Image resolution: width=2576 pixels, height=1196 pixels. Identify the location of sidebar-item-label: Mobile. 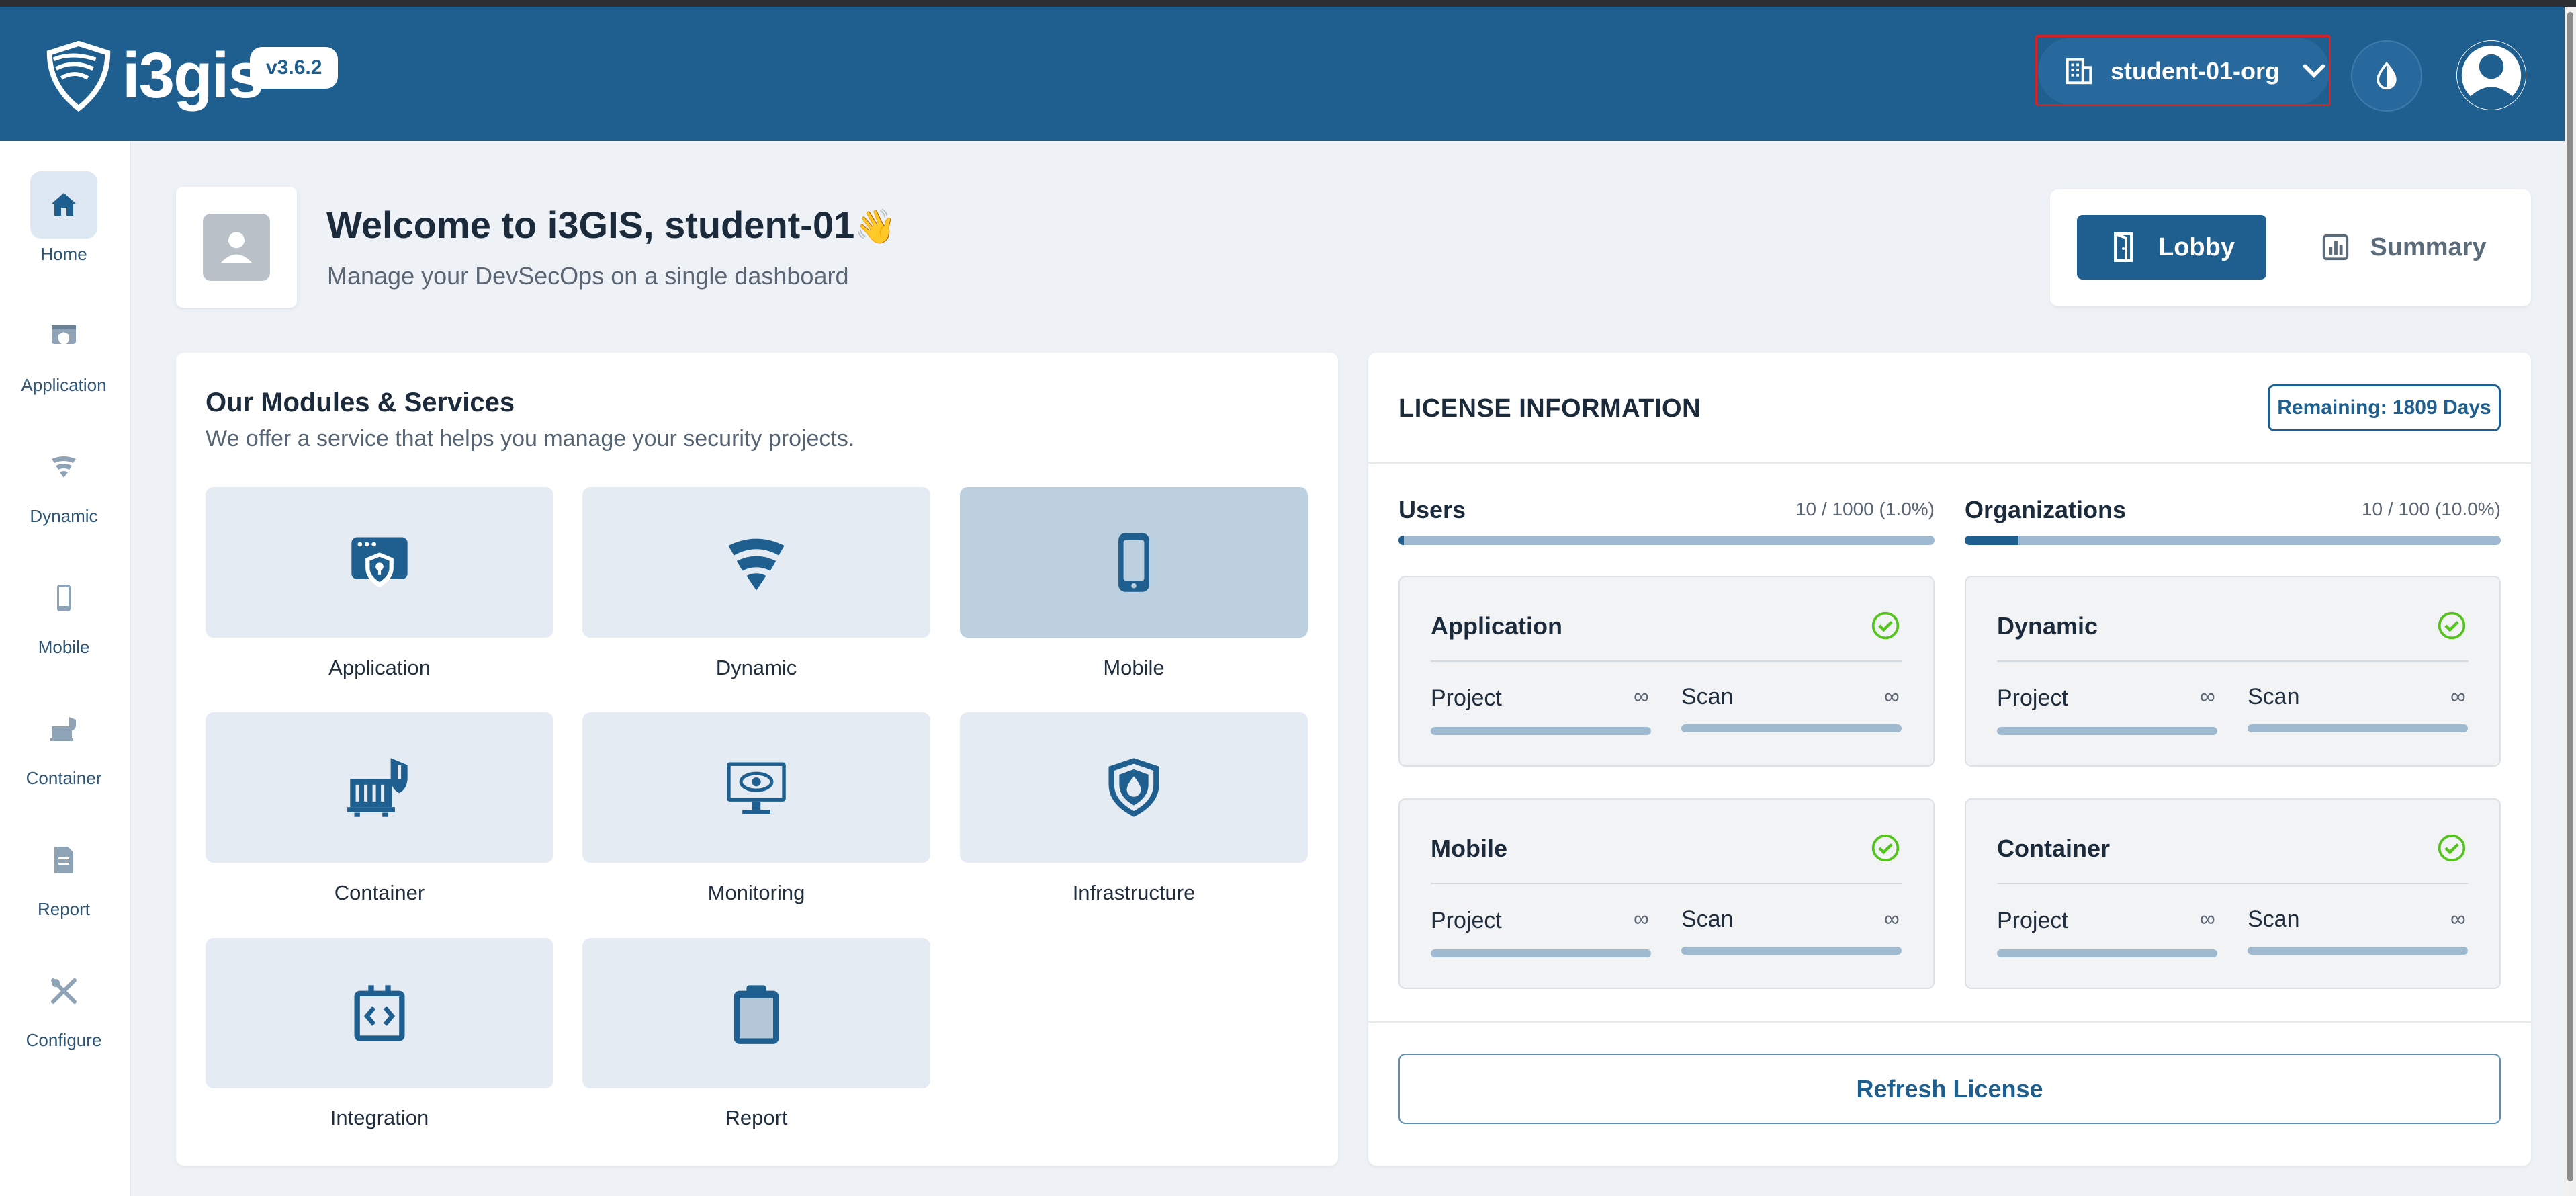
(64, 647).